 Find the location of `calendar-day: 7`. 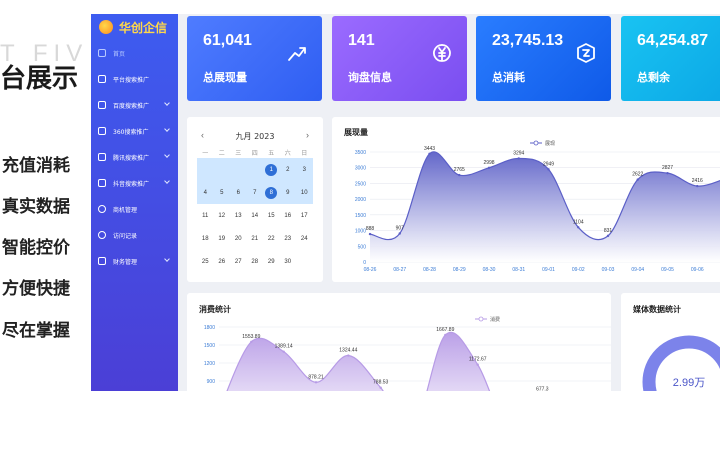

calendar-day: 7 is located at coordinates (255, 193).